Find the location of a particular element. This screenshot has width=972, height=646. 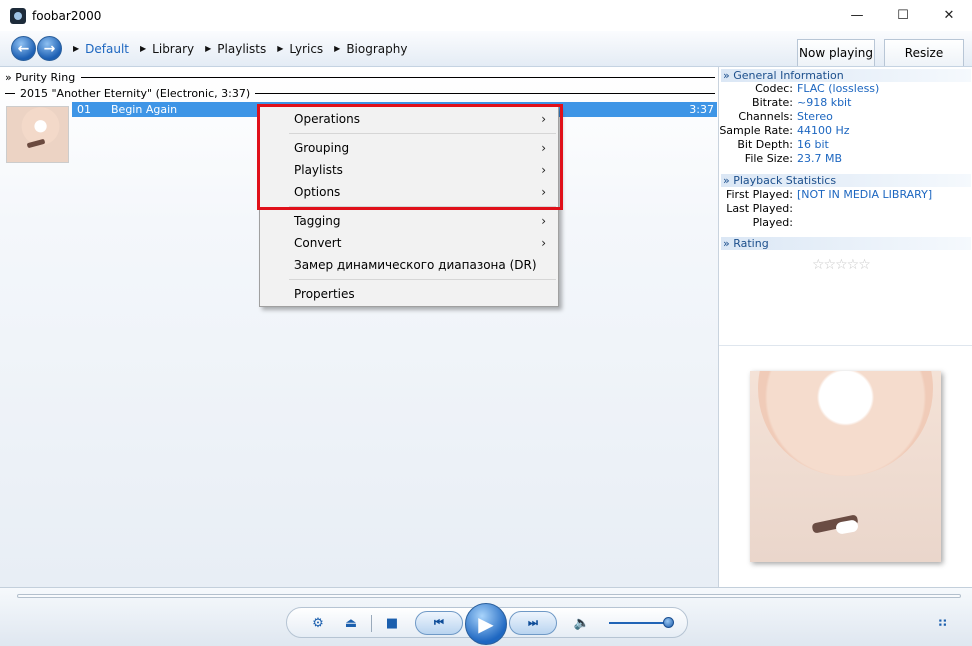

tab-now-playing: Now playing is located at coordinates (836, 52).